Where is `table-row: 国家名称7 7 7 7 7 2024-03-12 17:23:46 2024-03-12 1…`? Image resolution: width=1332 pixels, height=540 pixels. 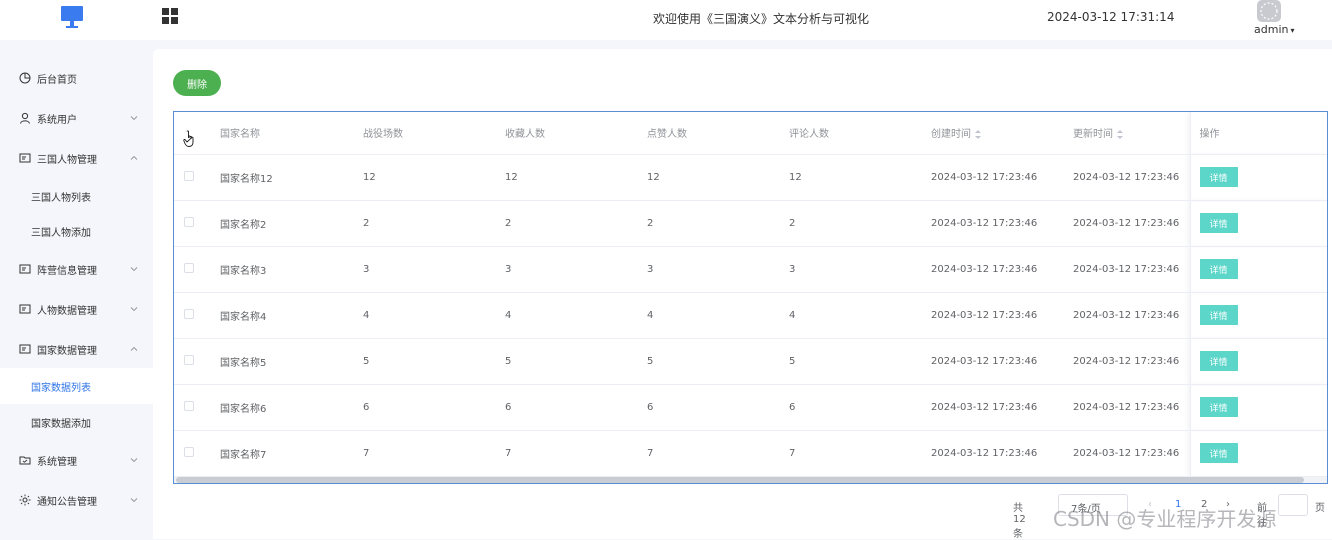 table-row: 国家名称7 7 7 7 7 2024-03-12 17:23:46 2024-03-12 1… is located at coordinates (750, 453).